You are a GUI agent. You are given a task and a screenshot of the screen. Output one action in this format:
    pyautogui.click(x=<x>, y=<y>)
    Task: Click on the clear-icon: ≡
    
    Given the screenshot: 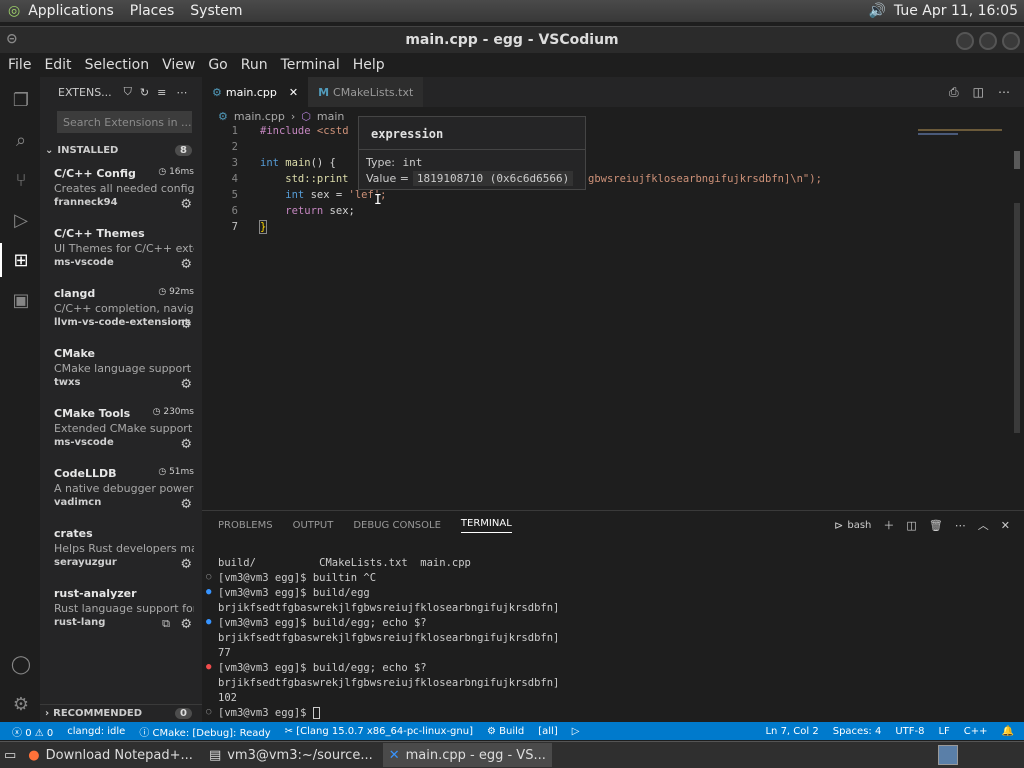 What is the action you would take?
    pyautogui.click(x=161, y=92)
    